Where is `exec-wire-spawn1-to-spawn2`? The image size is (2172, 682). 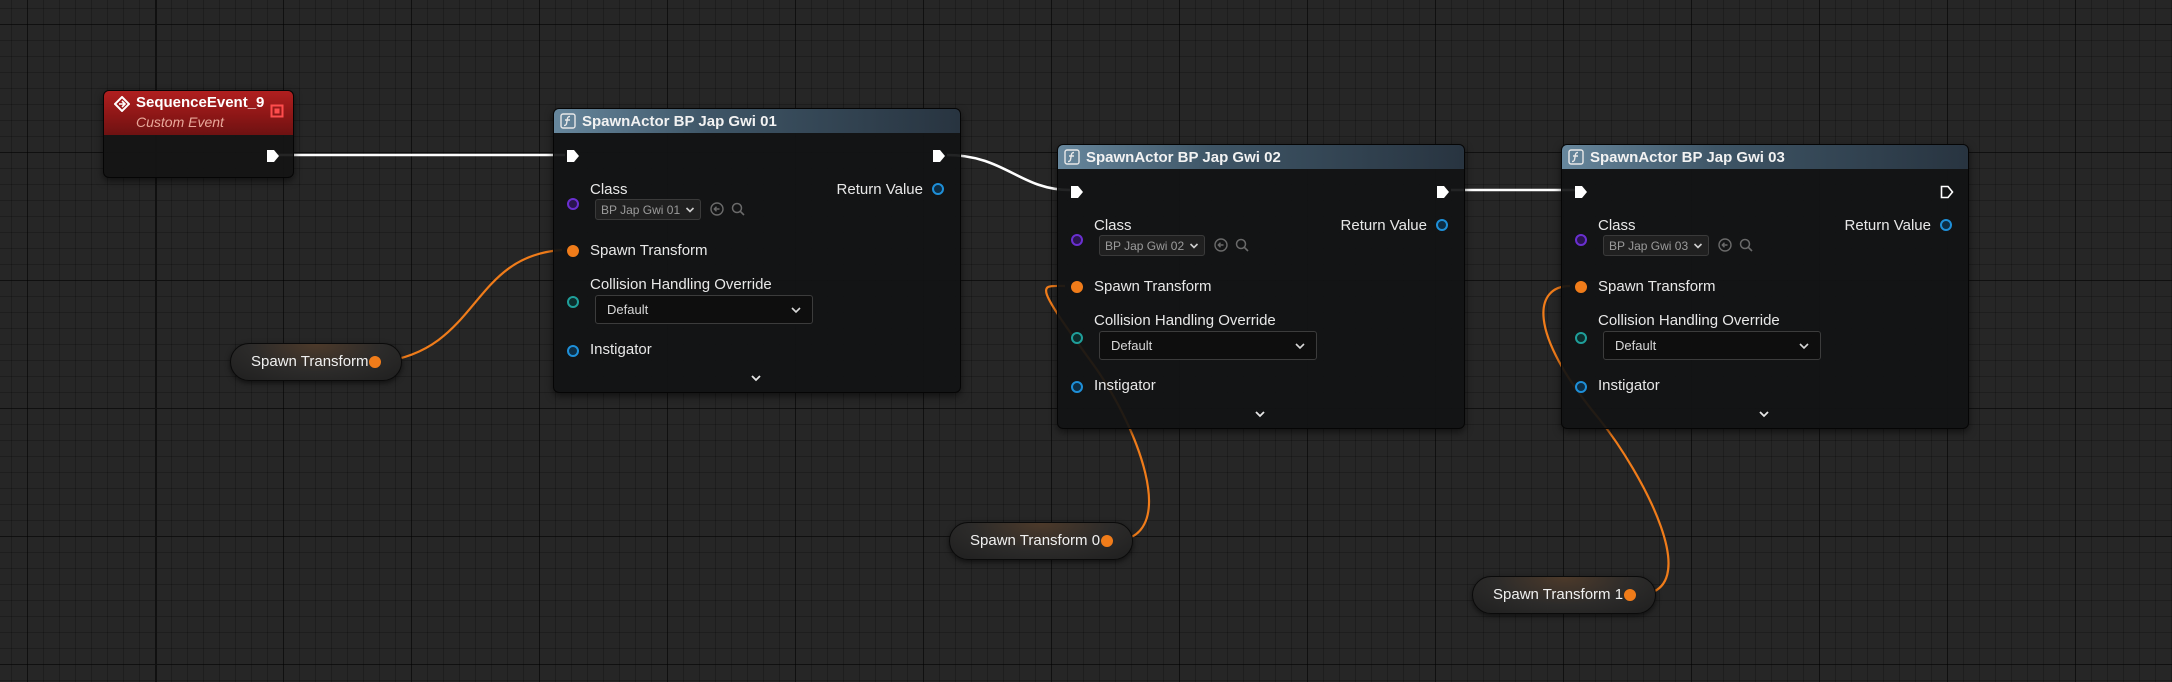
exec-wire-spawn1-to-spawn2 is located at coordinates (1008, 172).